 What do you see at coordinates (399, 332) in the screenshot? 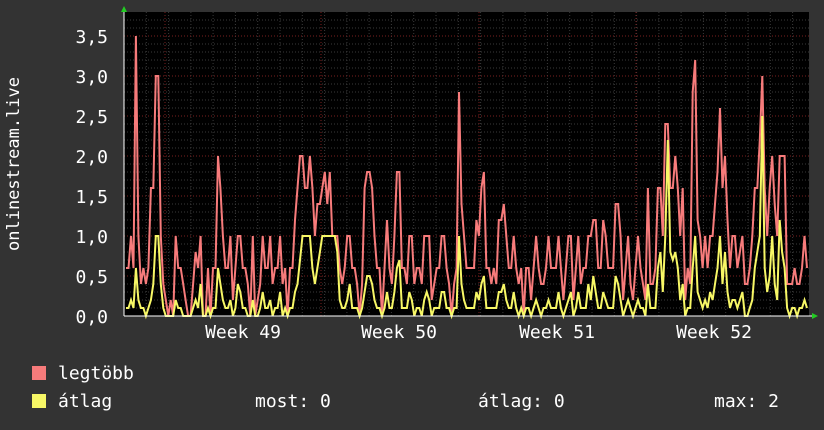
I see `x-tick-label: Week 50` at bounding box center [399, 332].